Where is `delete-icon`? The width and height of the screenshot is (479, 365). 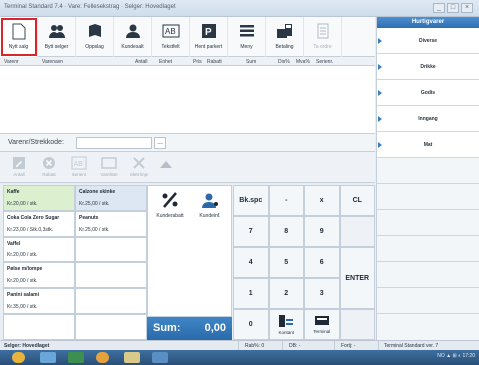 delete-icon is located at coordinates (139, 163).